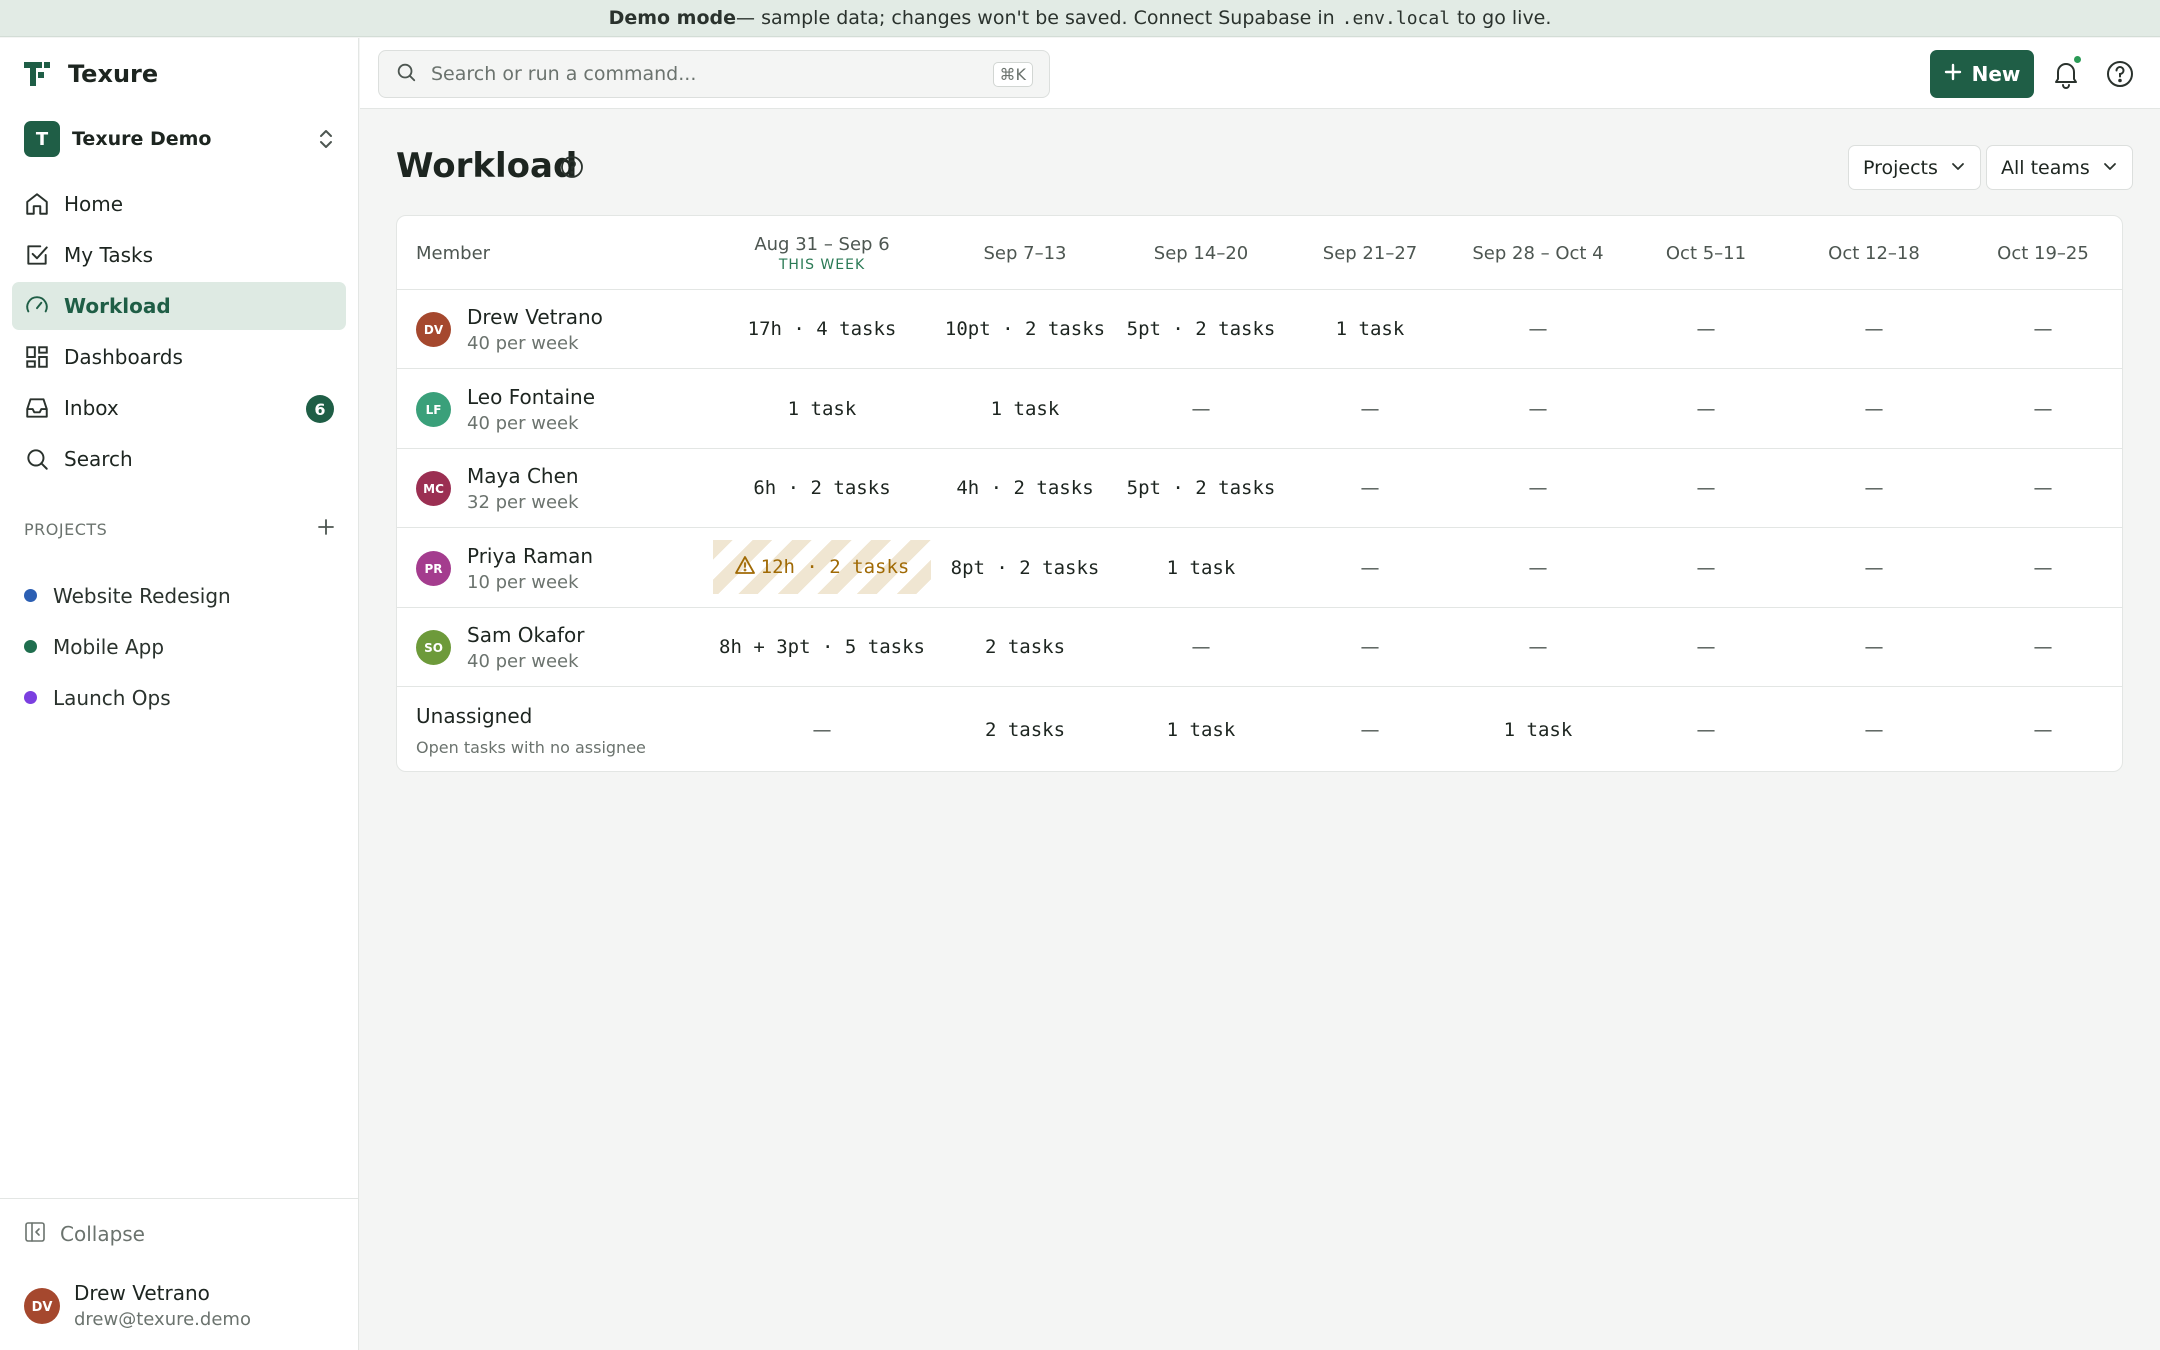  What do you see at coordinates (1025, 329) in the screenshot?
I see `workload-cell: 10pt · 2 tasks` at bounding box center [1025, 329].